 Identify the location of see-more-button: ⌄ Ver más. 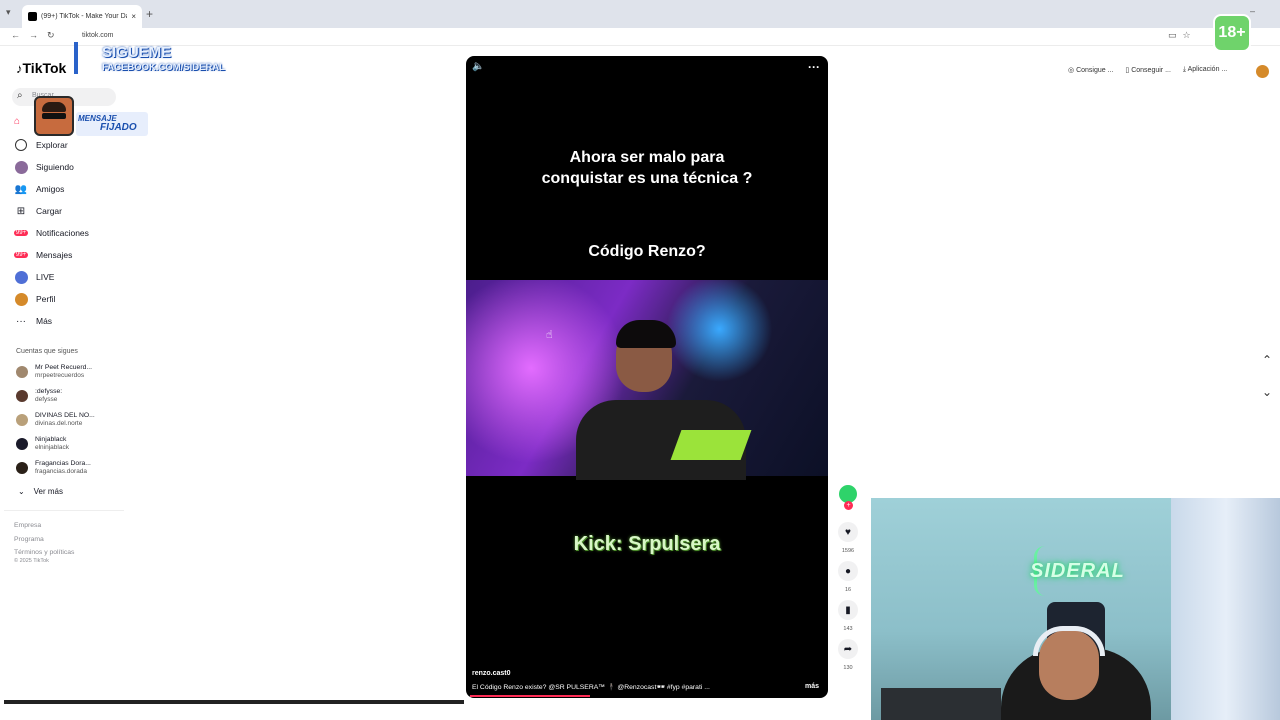
(40, 491).